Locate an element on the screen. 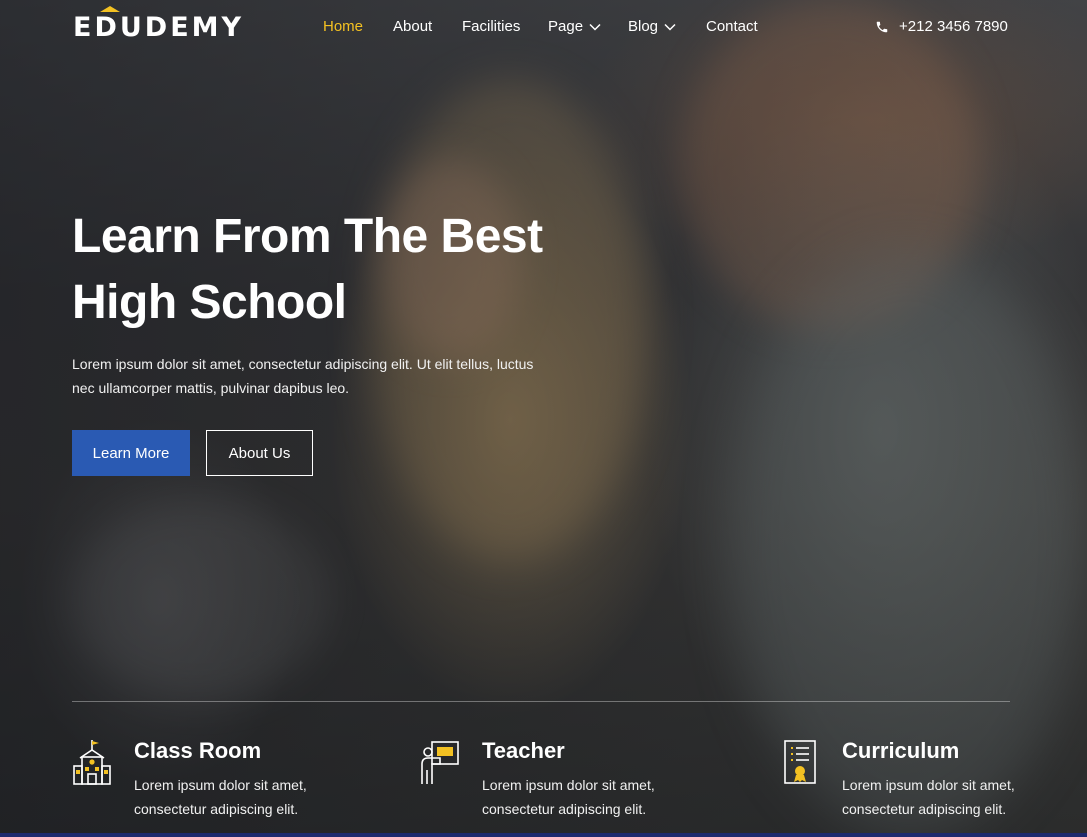  header-phone: +212 3456 7890 is located at coordinates (941, 26).